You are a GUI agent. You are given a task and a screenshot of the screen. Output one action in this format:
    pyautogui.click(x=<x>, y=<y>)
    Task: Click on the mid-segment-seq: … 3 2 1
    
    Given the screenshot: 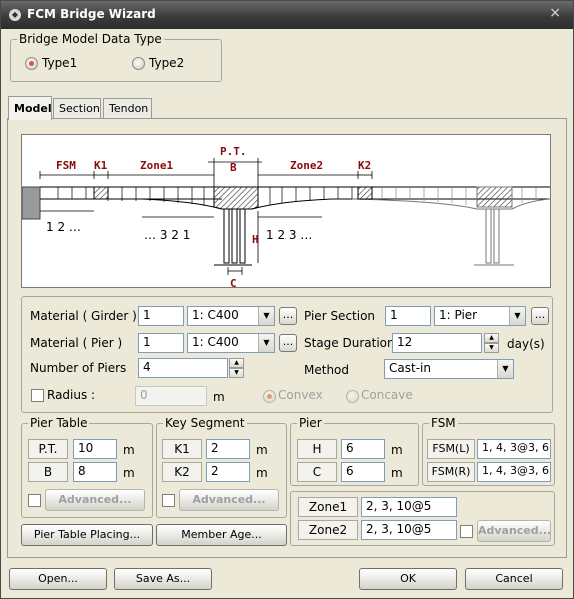 What is the action you would take?
    pyautogui.click(x=167, y=235)
    